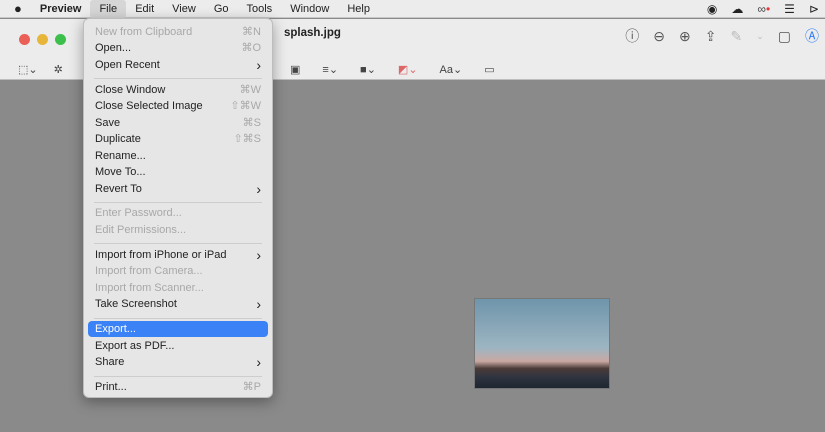  What do you see at coordinates (712, 9) in the screenshot?
I see `status-app-icon: ◉` at bounding box center [712, 9].